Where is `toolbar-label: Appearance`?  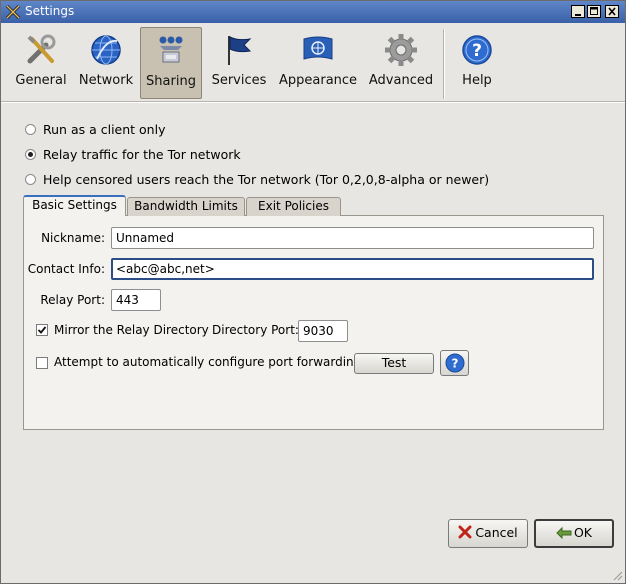
toolbar-label: Appearance is located at coordinates (318, 80).